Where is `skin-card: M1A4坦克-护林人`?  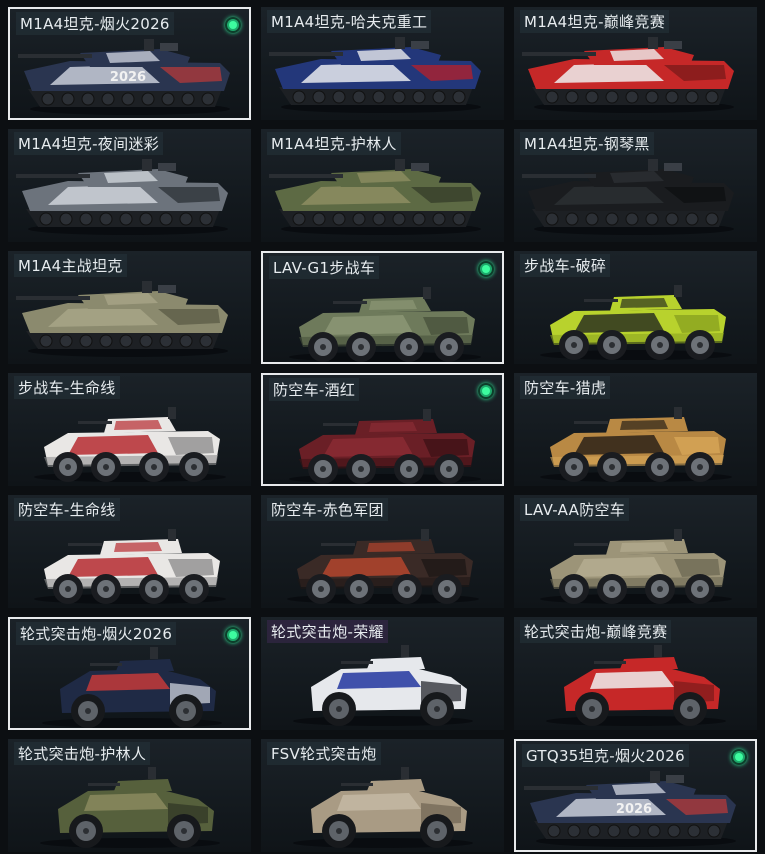 skin-card: M1A4坦克-护林人 is located at coordinates (382, 185).